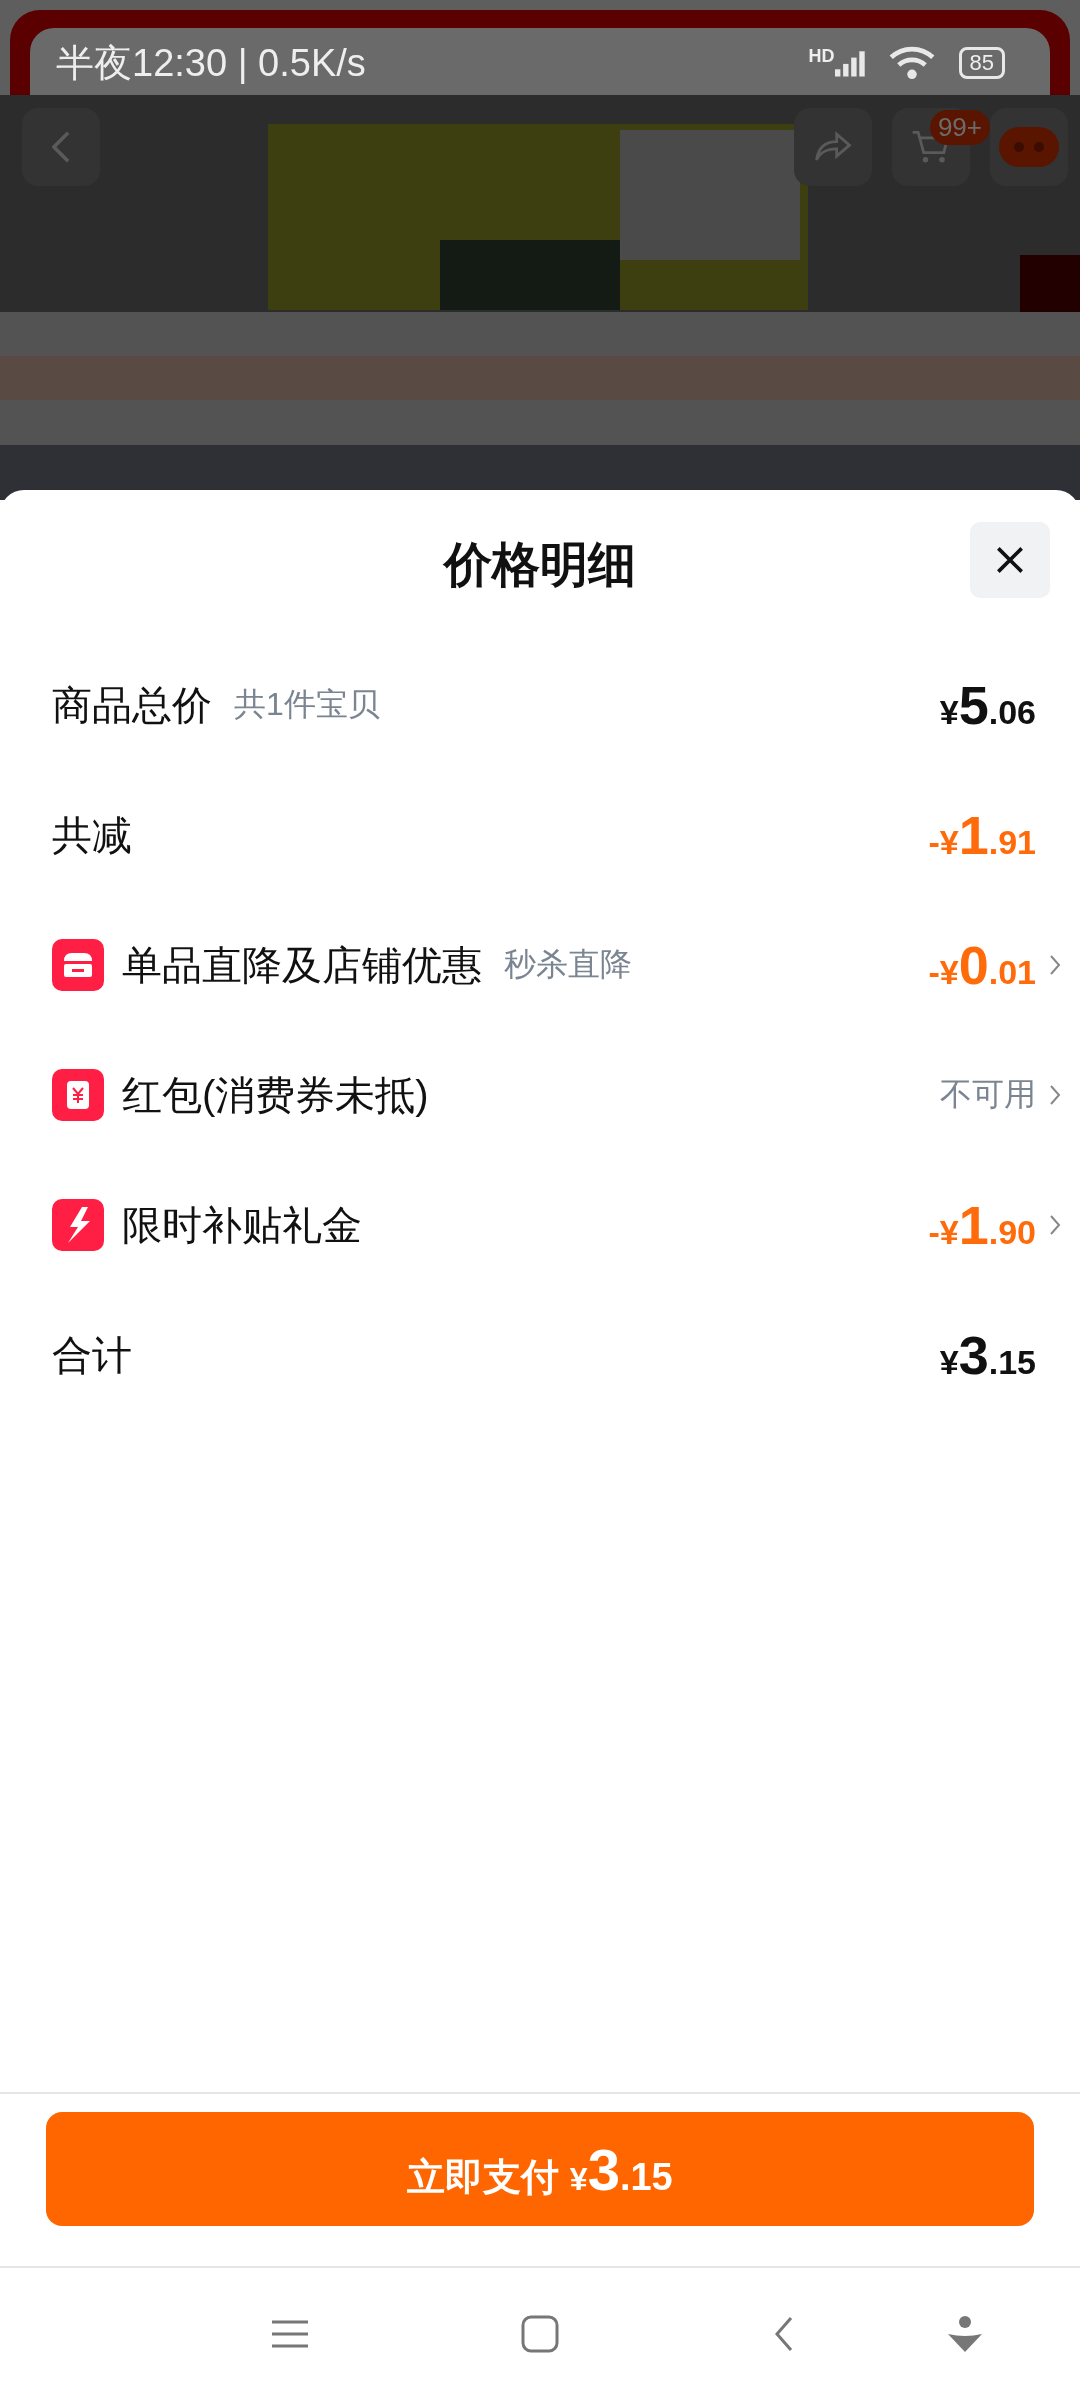 The image size is (1080, 2400). Describe the element at coordinates (1010, 560) in the screenshot. I see `close-button` at that location.